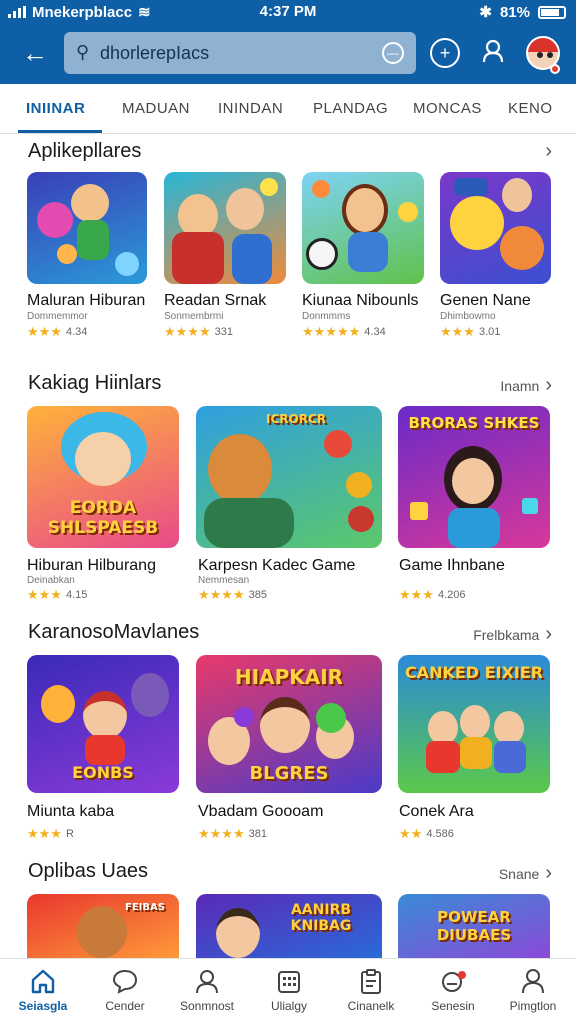 The height and width of the screenshot is (1024, 576). Describe the element at coordinates (55, 108) in the screenshot. I see `tab-iniinar: INIINAR` at that location.